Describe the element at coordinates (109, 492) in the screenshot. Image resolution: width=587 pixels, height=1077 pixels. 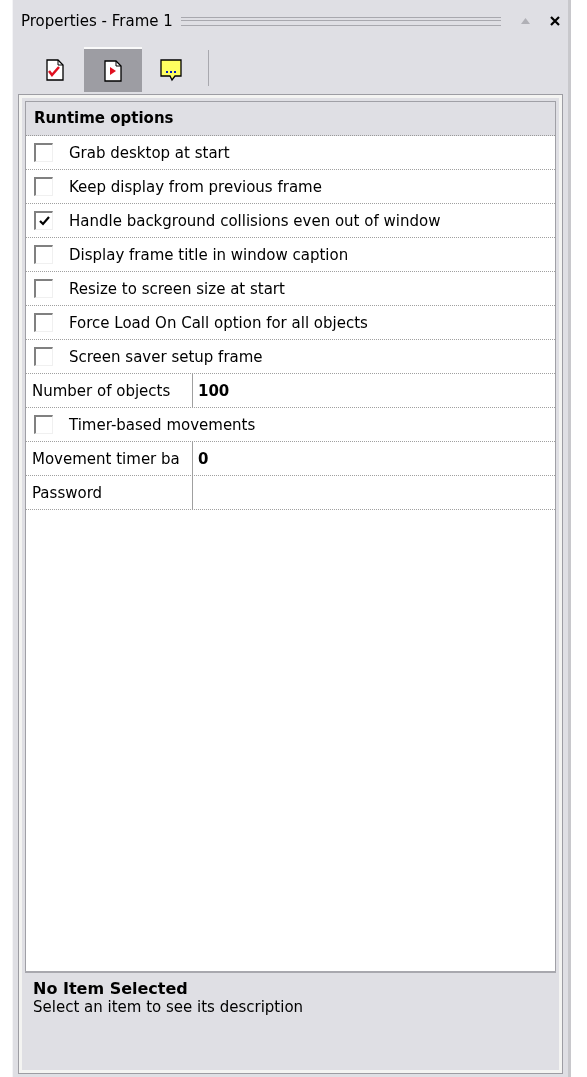
I see `property-name: Password` at that location.